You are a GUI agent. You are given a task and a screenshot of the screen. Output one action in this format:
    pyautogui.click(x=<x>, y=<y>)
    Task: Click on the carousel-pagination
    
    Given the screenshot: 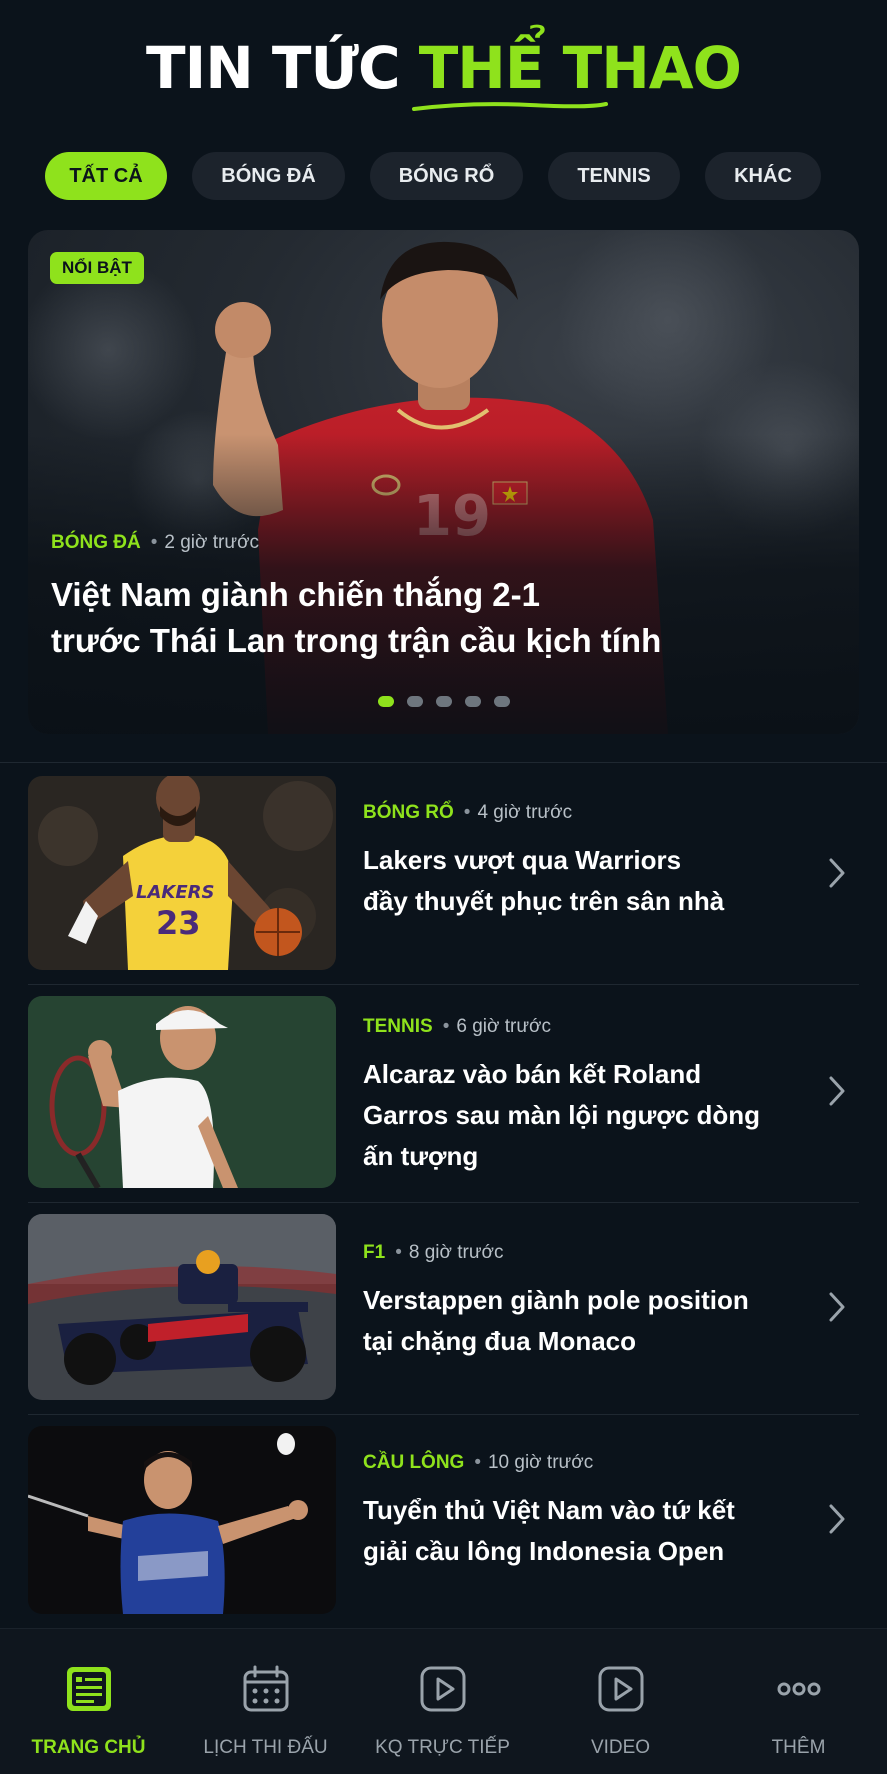 What is the action you would take?
    pyautogui.click(x=444, y=701)
    